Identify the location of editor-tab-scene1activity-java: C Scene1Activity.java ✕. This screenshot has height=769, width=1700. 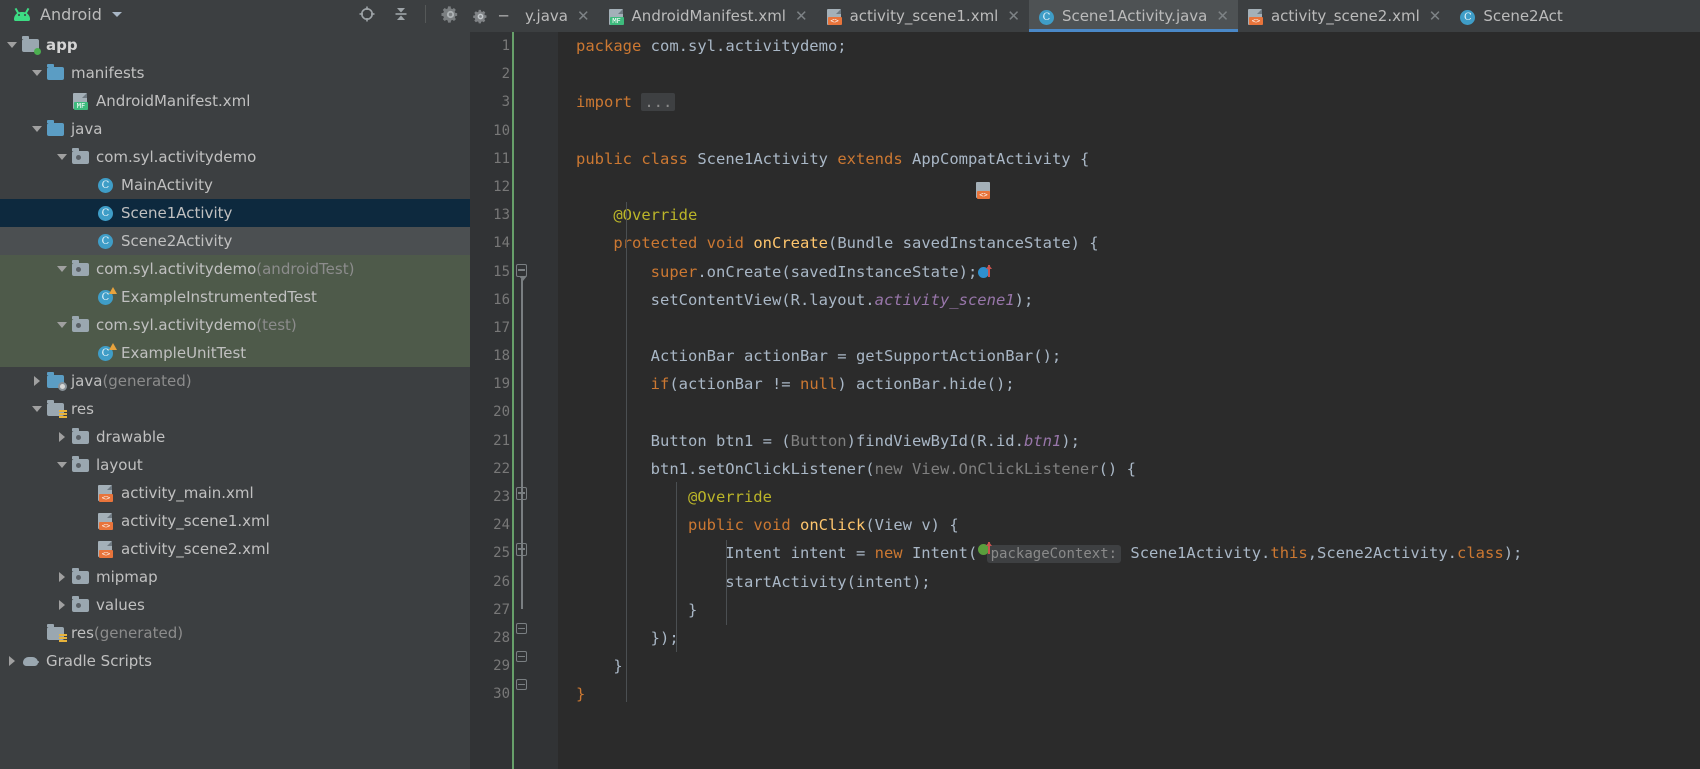
(1133, 16).